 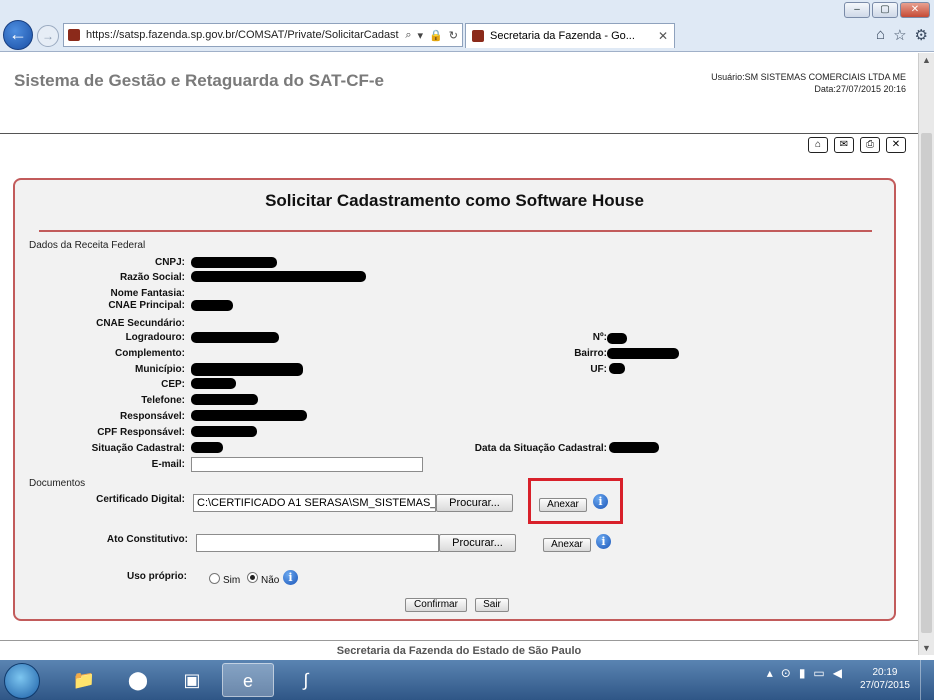 I want to click on back-button: ←, so click(x=18, y=35).